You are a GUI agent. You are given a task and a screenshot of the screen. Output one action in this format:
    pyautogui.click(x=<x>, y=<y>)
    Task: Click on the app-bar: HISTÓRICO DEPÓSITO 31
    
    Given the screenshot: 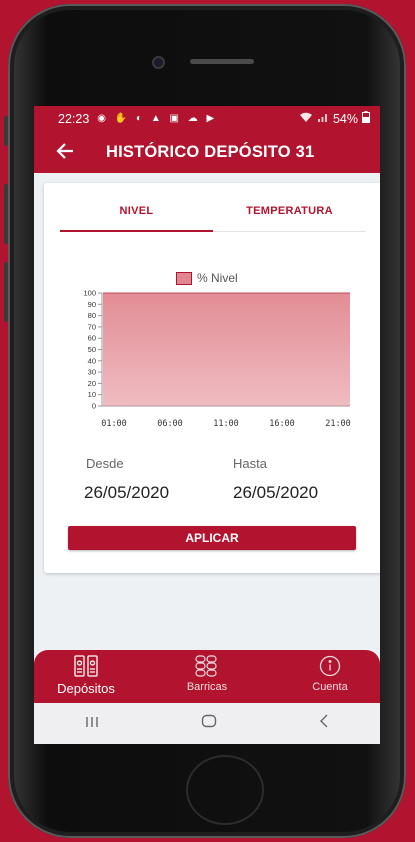 What is the action you would take?
    pyautogui.click(x=207, y=152)
    